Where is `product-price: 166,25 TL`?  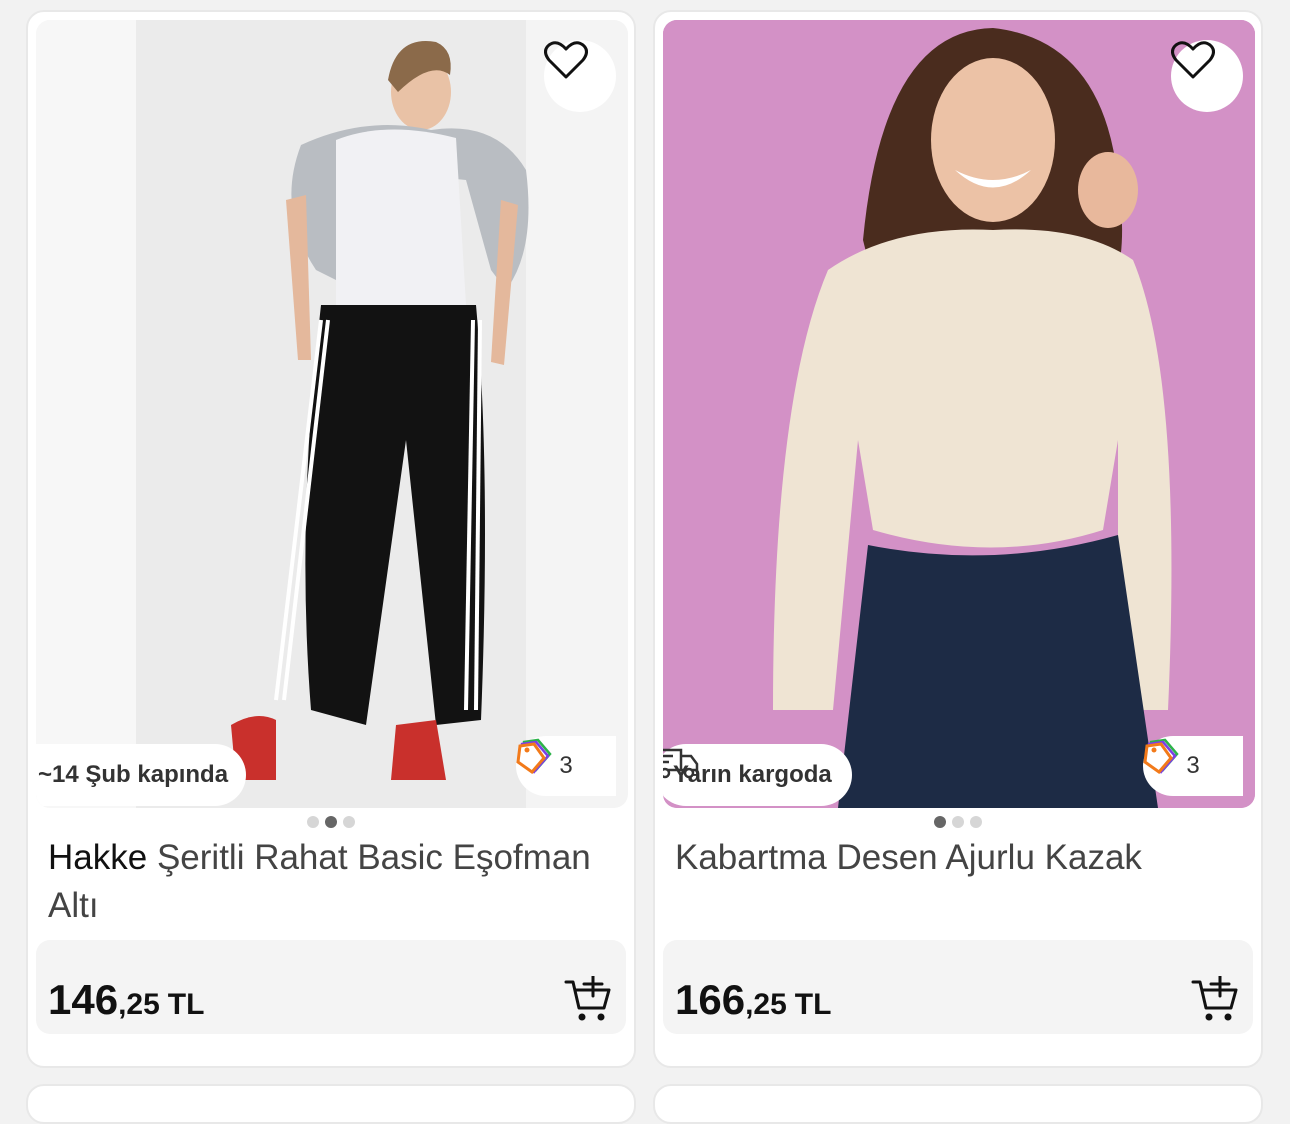
product-price: 166,25 TL is located at coordinates (753, 1000).